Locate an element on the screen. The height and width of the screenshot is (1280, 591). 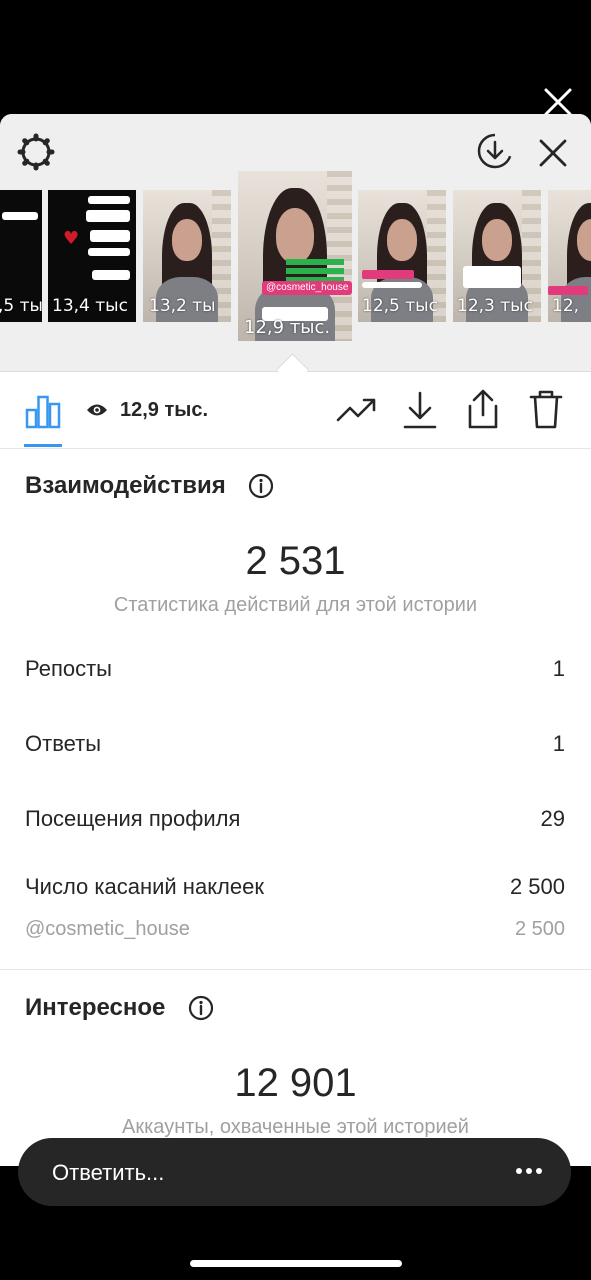
eye-icon is located at coordinates (97, 410).